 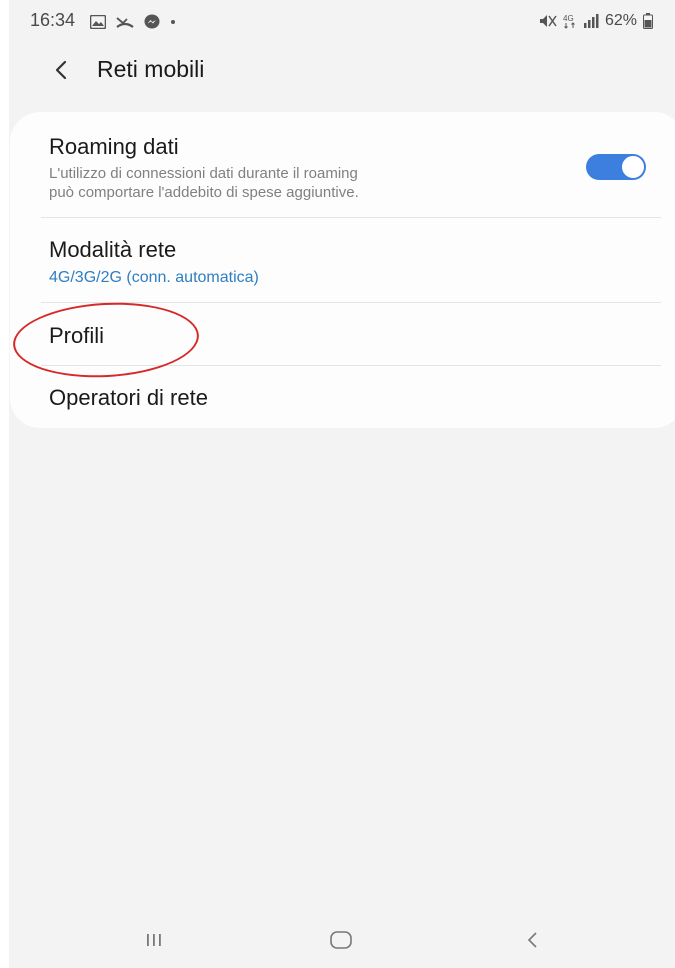 What do you see at coordinates (648, 21) in the screenshot?
I see `battery-icon` at bounding box center [648, 21].